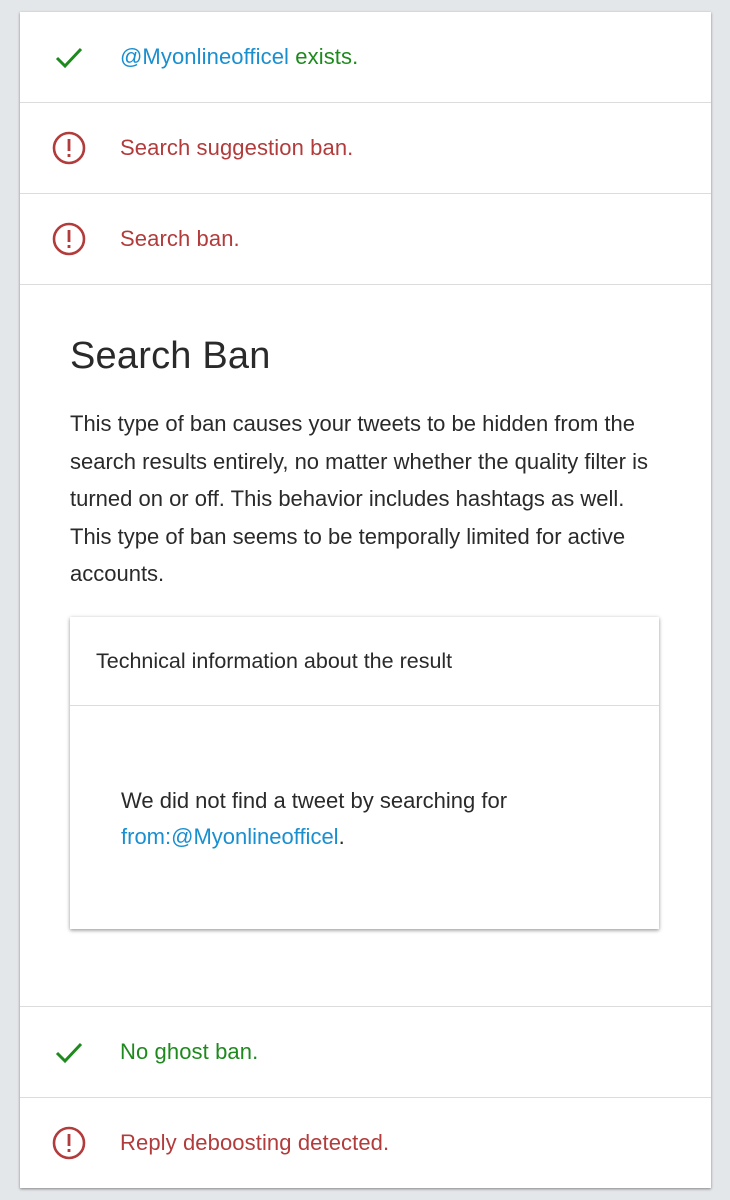 The image size is (730, 1200). What do you see at coordinates (204, 56) in the screenshot?
I see `user-handle-link: @Myonlineofficel` at bounding box center [204, 56].